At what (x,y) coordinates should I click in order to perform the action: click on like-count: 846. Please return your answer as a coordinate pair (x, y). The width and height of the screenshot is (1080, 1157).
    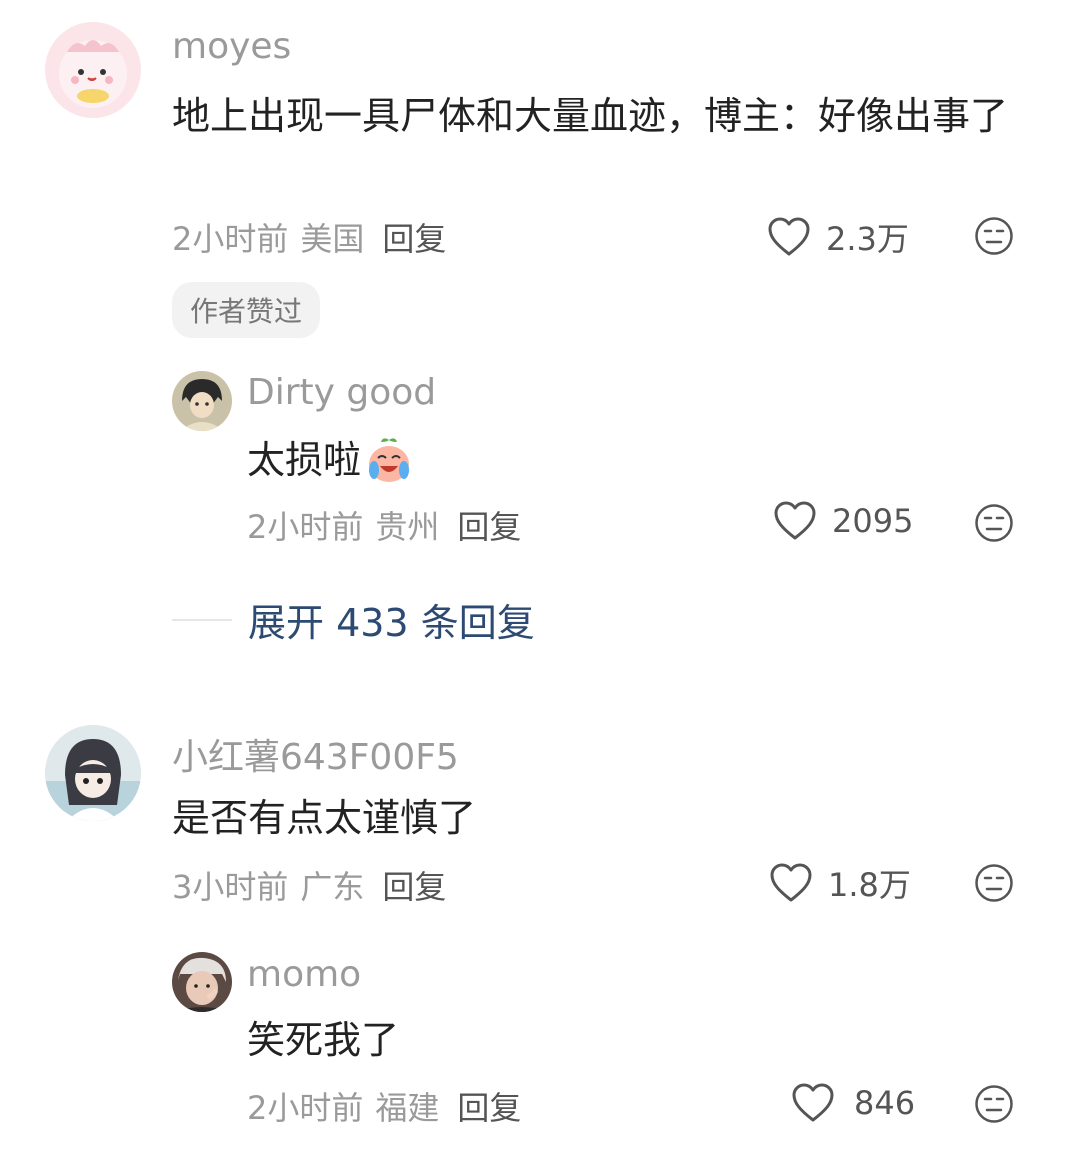
    Looking at the image, I should click on (885, 1103).